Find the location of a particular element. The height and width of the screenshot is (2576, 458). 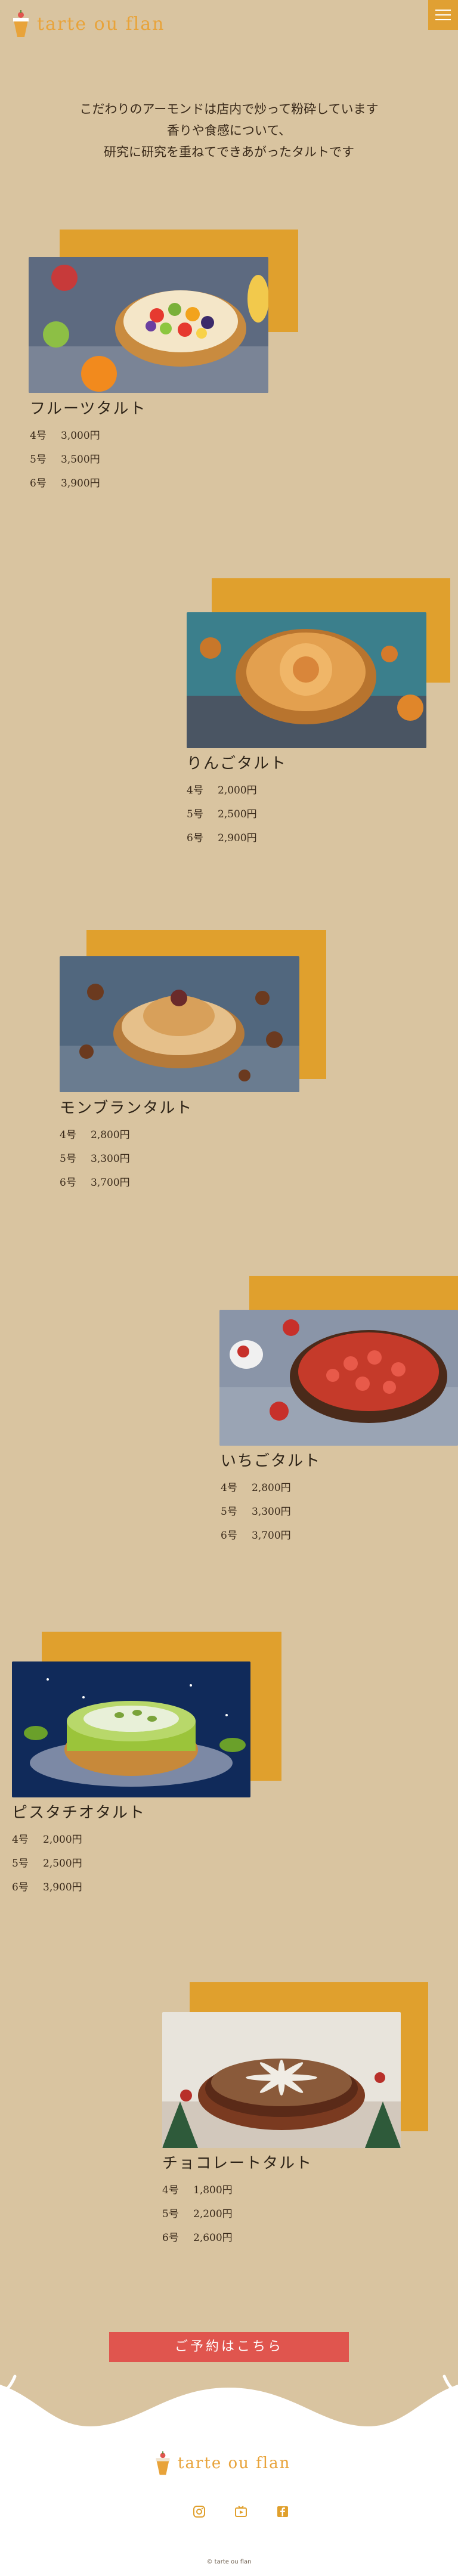

product-chocolate-tart: チョコレートタルト 4号 1,800円 5号 2,200円 6号 2,600円 is located at coordinates (229, 2116).